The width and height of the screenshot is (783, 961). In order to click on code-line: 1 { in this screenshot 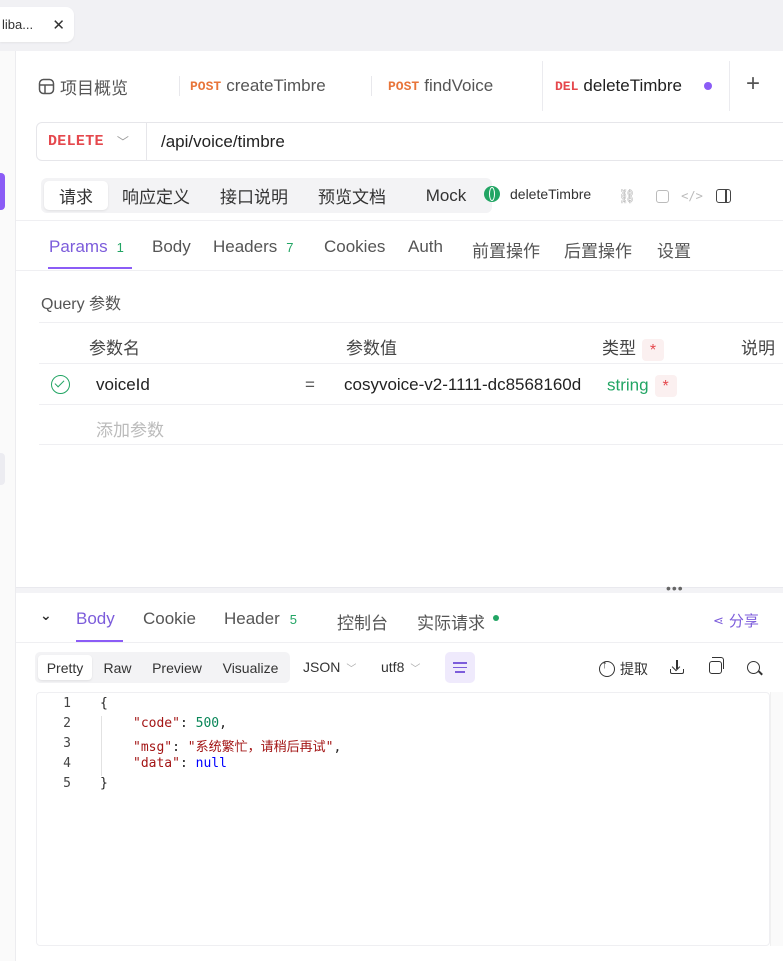, I will do `click(403, 706)`.